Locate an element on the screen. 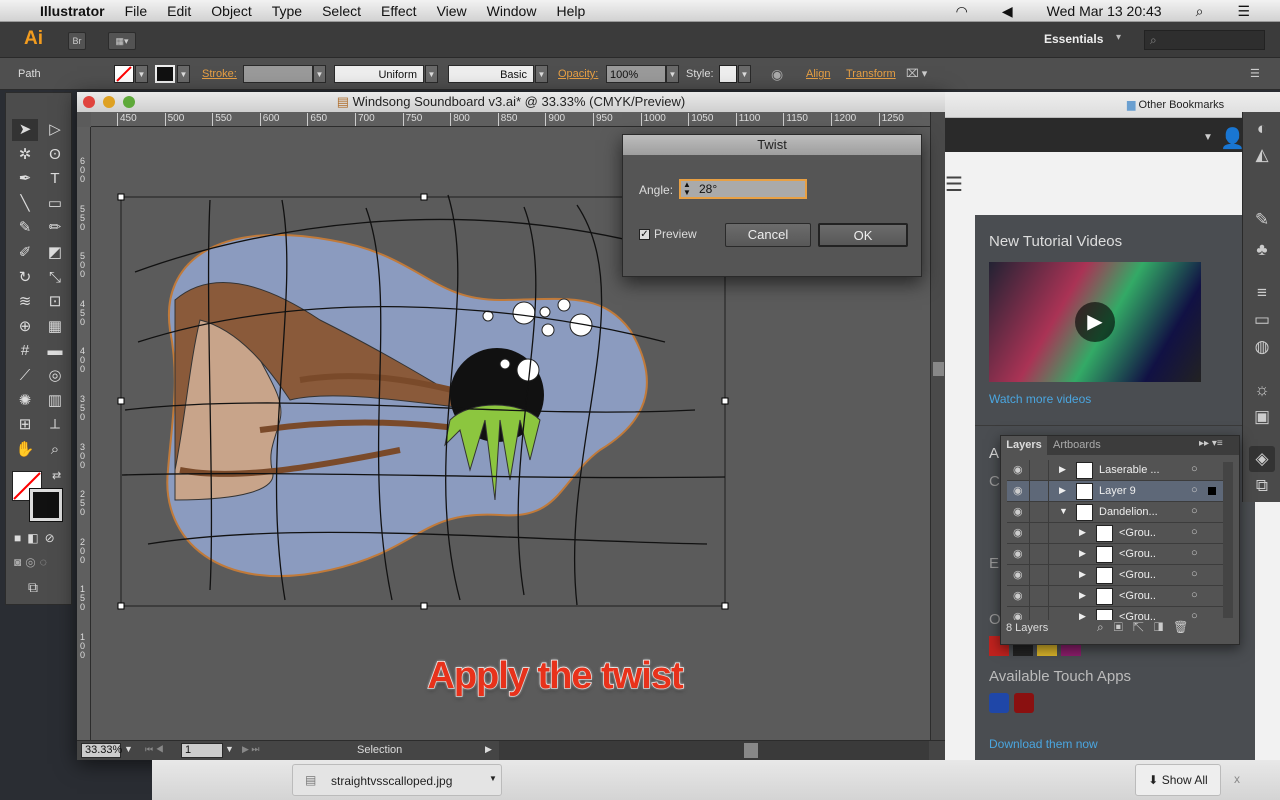  hand-tool-icon: ✋ is located at coordinates (25, 450).